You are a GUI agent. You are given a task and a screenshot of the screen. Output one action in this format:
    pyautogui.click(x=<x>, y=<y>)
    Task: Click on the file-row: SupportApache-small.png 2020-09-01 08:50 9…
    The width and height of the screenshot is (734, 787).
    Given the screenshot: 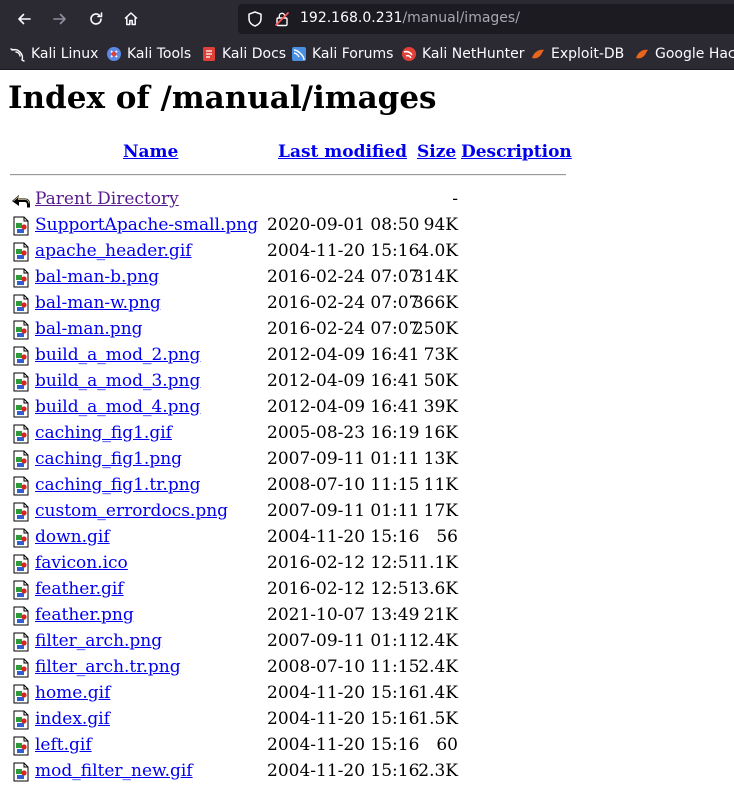 What is the action you would take?
    pyautogui.click(x=367, y=226)
    